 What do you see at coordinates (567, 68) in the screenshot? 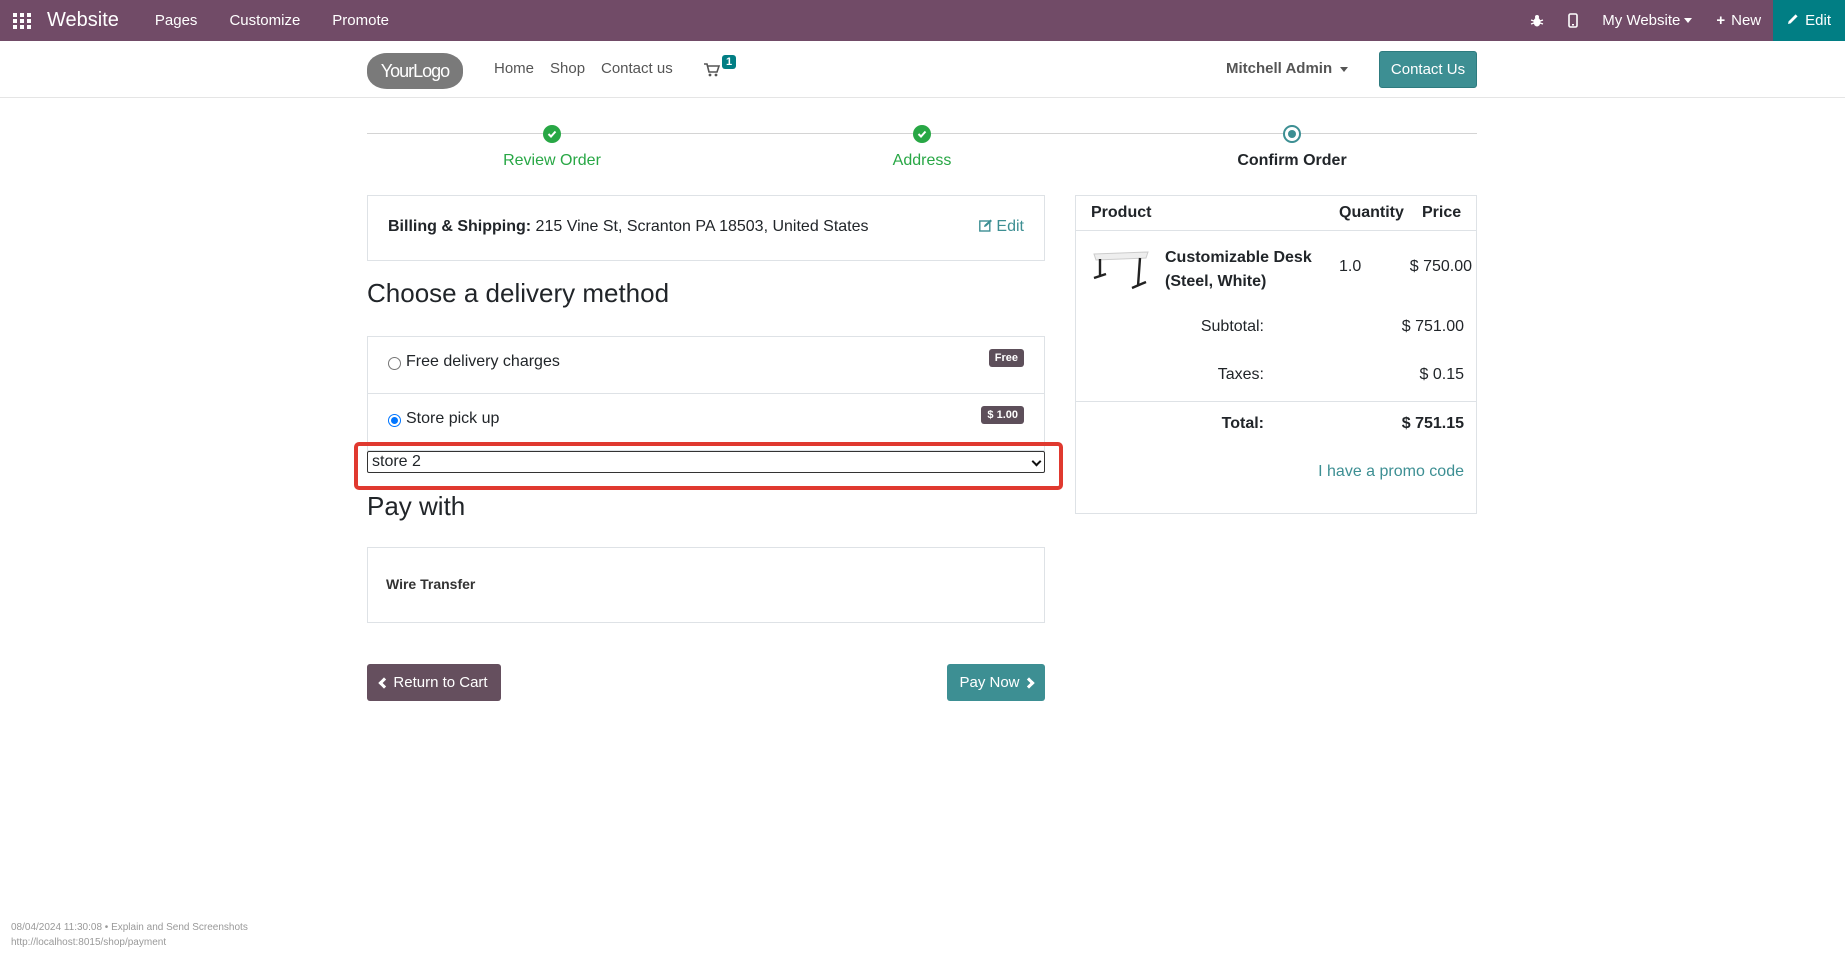
I see `nav-shop: Shop` at bounding box center [567, 68].